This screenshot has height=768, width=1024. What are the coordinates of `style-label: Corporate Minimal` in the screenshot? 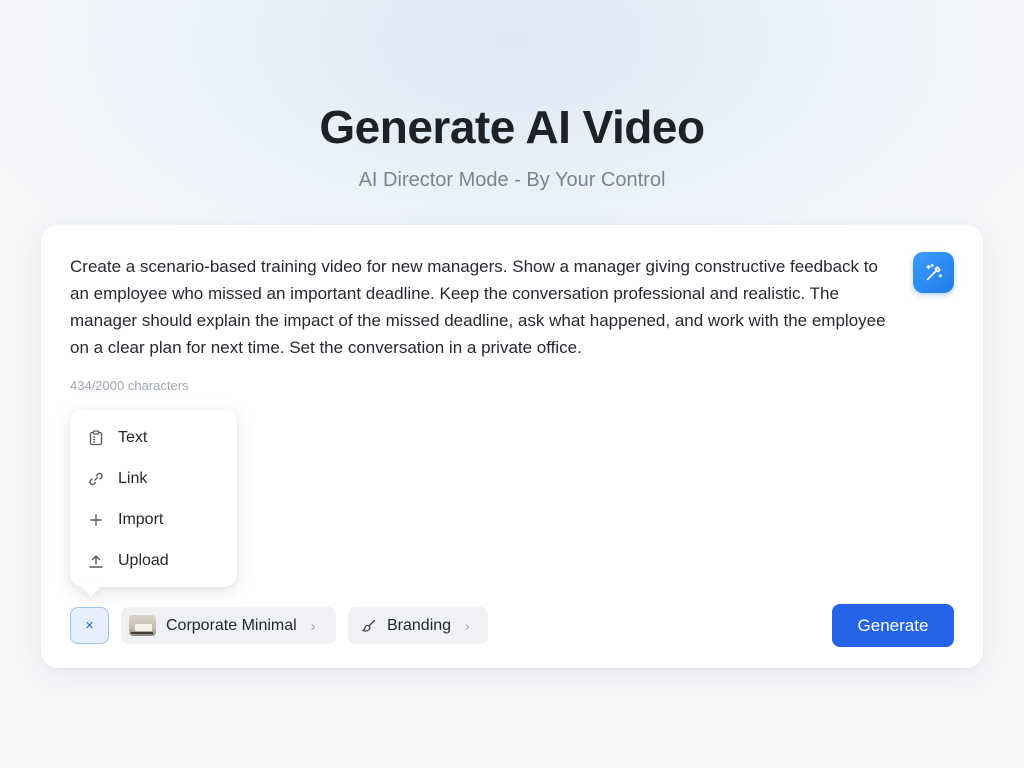 It's located at (231, 625).